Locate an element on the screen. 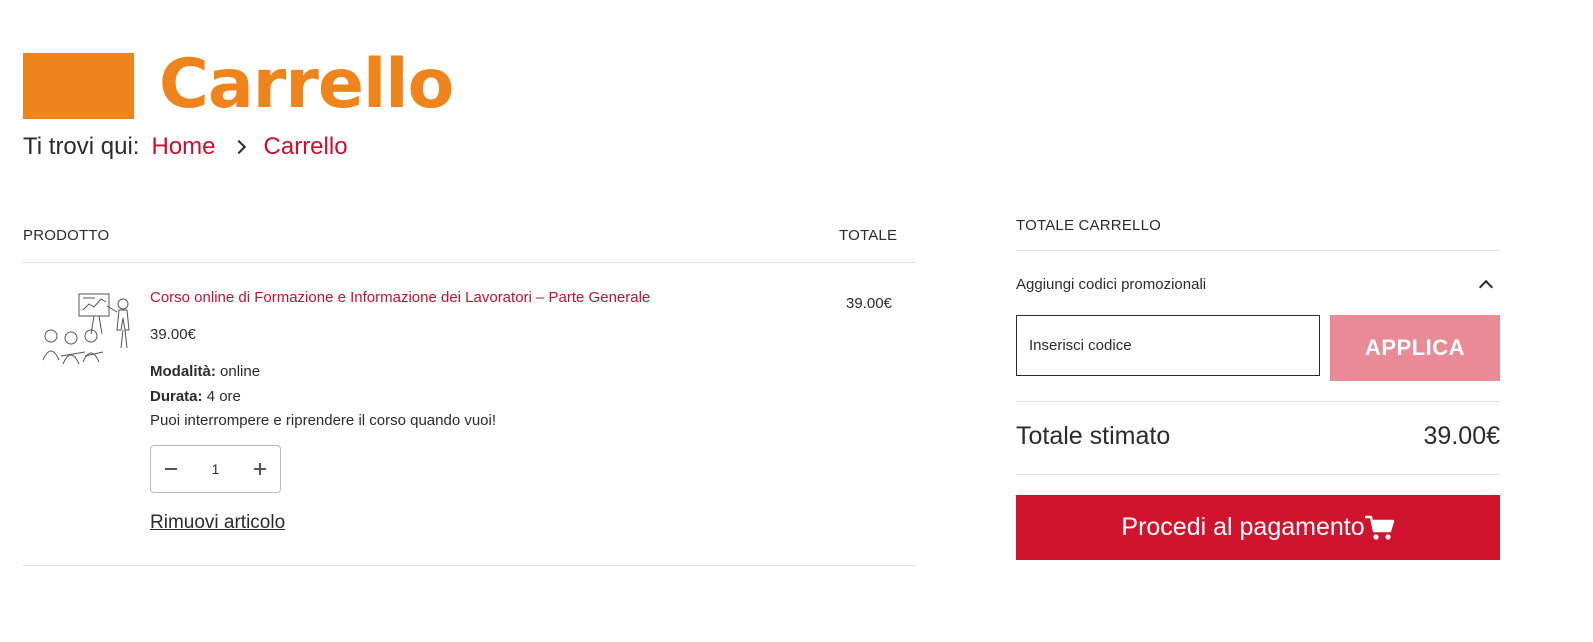 This screenshot has width=1593, height=642. coupon-code-input is located at coordinates (1168, 345).